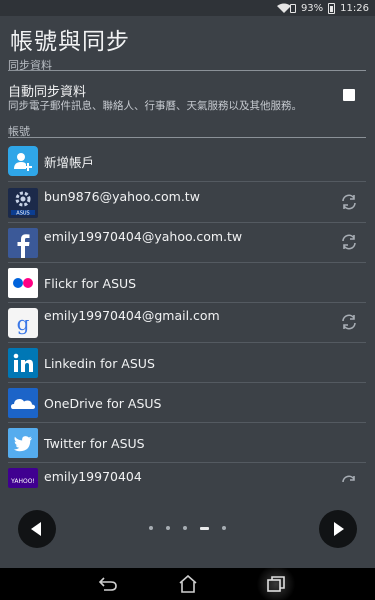  I want to click on onedrive-icon, so click(23, 403).